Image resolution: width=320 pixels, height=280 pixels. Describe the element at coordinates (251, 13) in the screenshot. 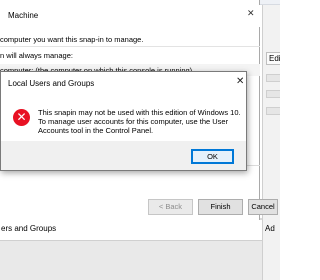

I see `wizard-close-icon: ✕` at that location.